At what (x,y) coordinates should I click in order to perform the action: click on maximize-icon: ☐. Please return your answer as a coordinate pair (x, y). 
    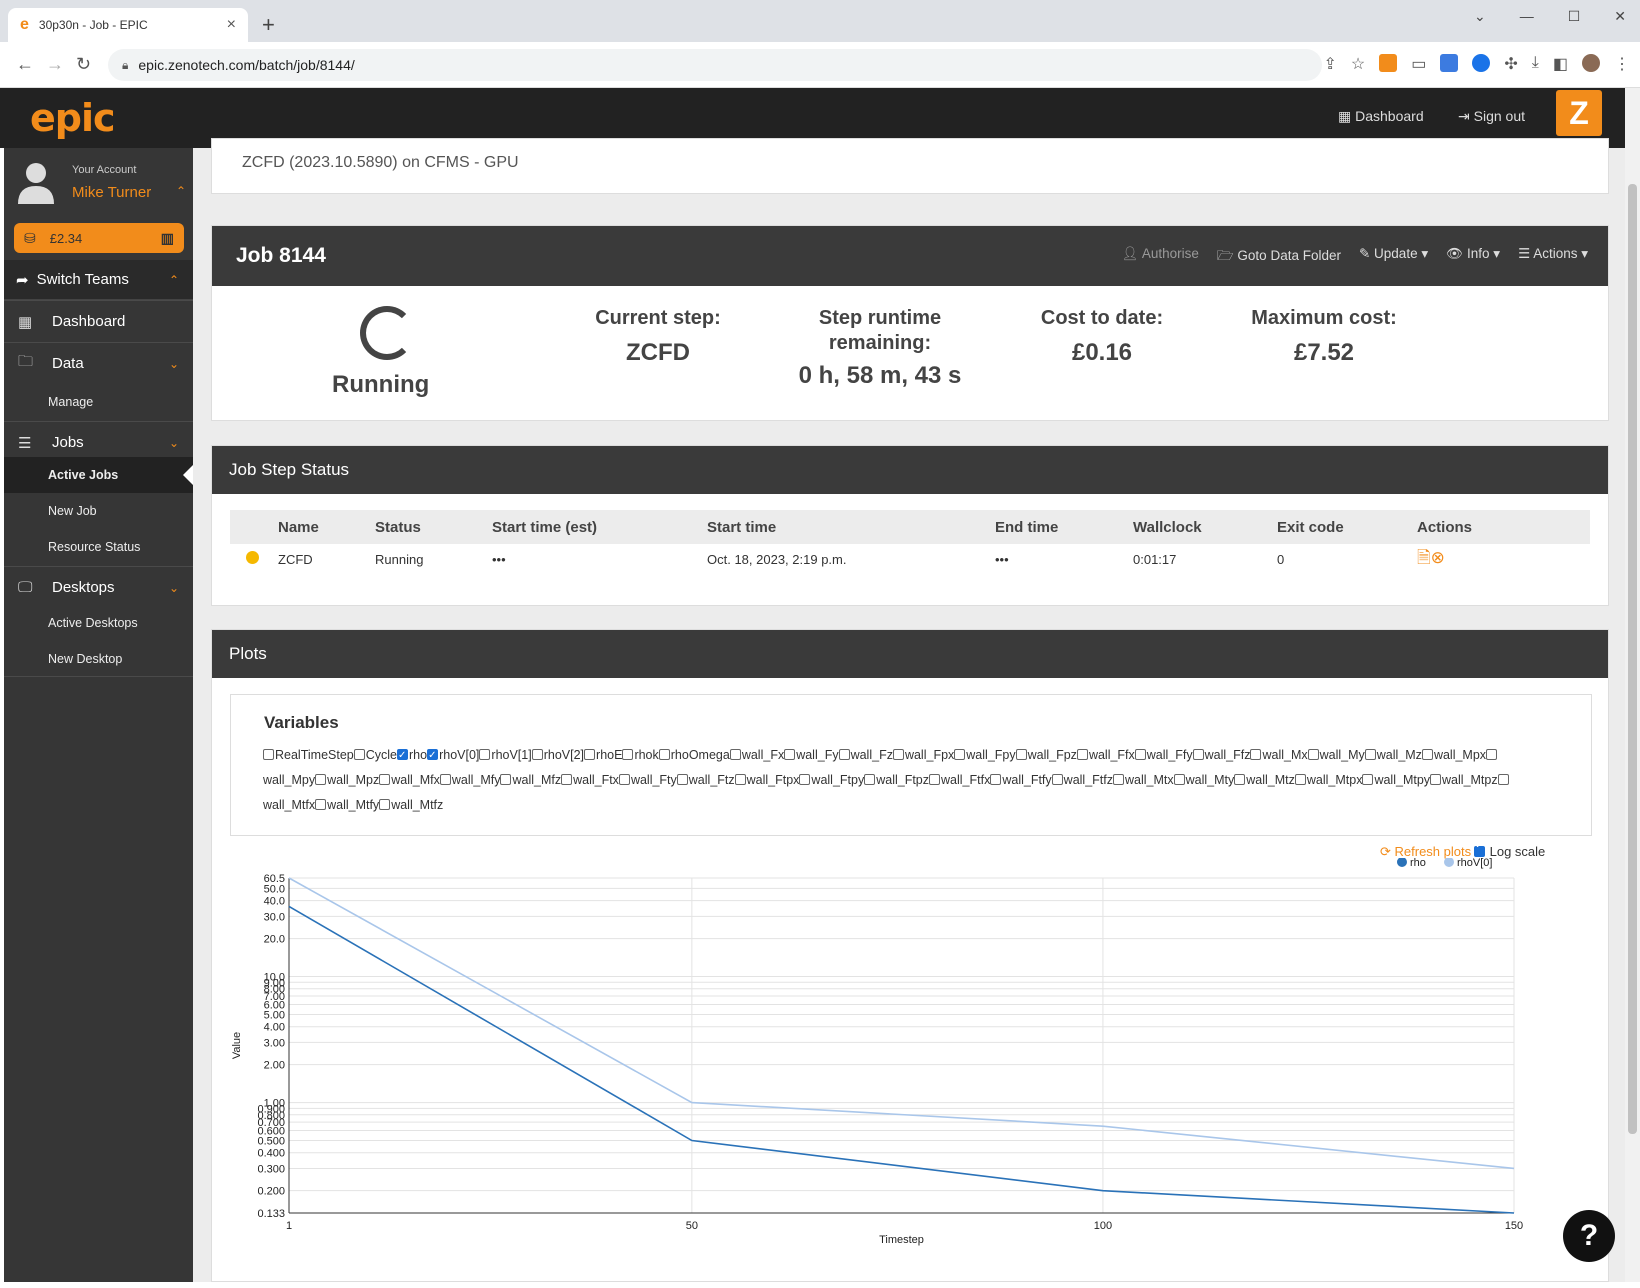
    Looking at the image, I should click on (1574, 16).